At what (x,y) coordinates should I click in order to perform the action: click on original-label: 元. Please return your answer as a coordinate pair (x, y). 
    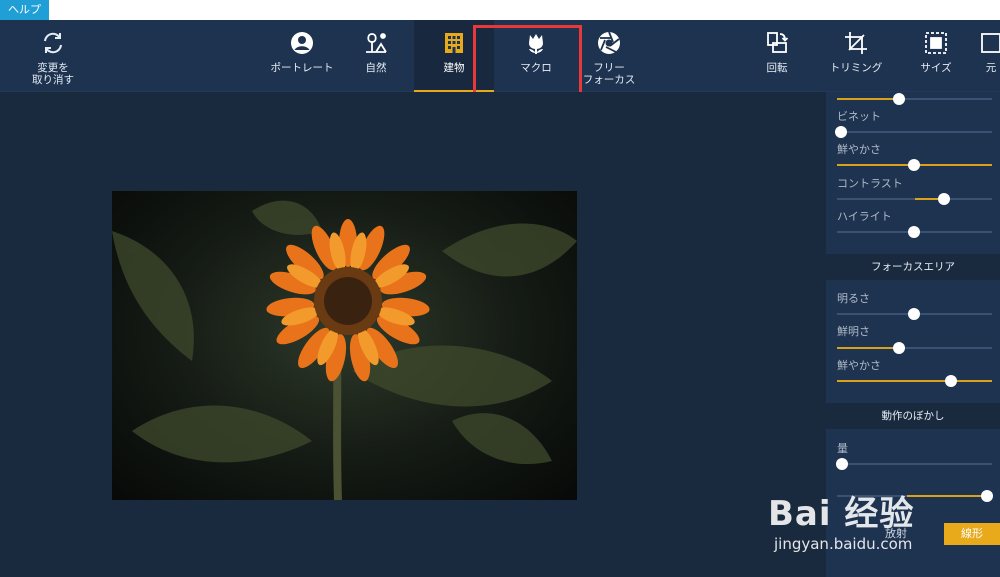
    Looking at the image, I should click on (991, 68).